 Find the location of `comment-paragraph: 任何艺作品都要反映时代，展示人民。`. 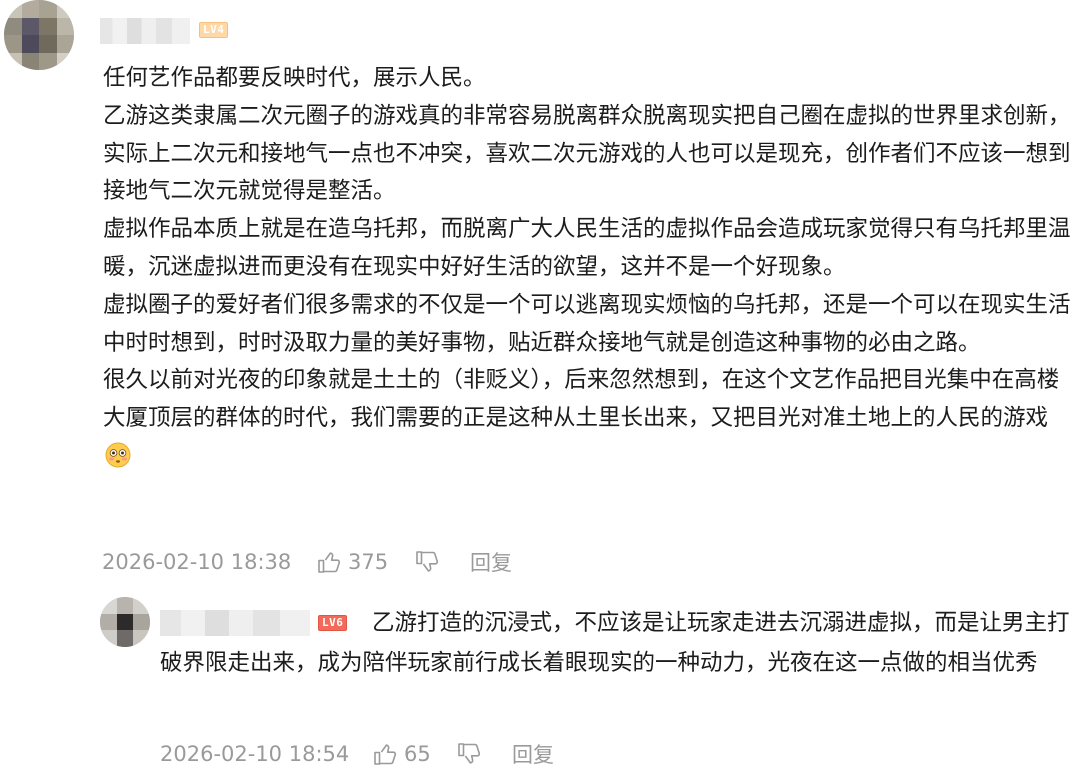

comment-paragraph: 任何艺作品都要反映时代，展示人民。 is located at coordinates (294, 78).